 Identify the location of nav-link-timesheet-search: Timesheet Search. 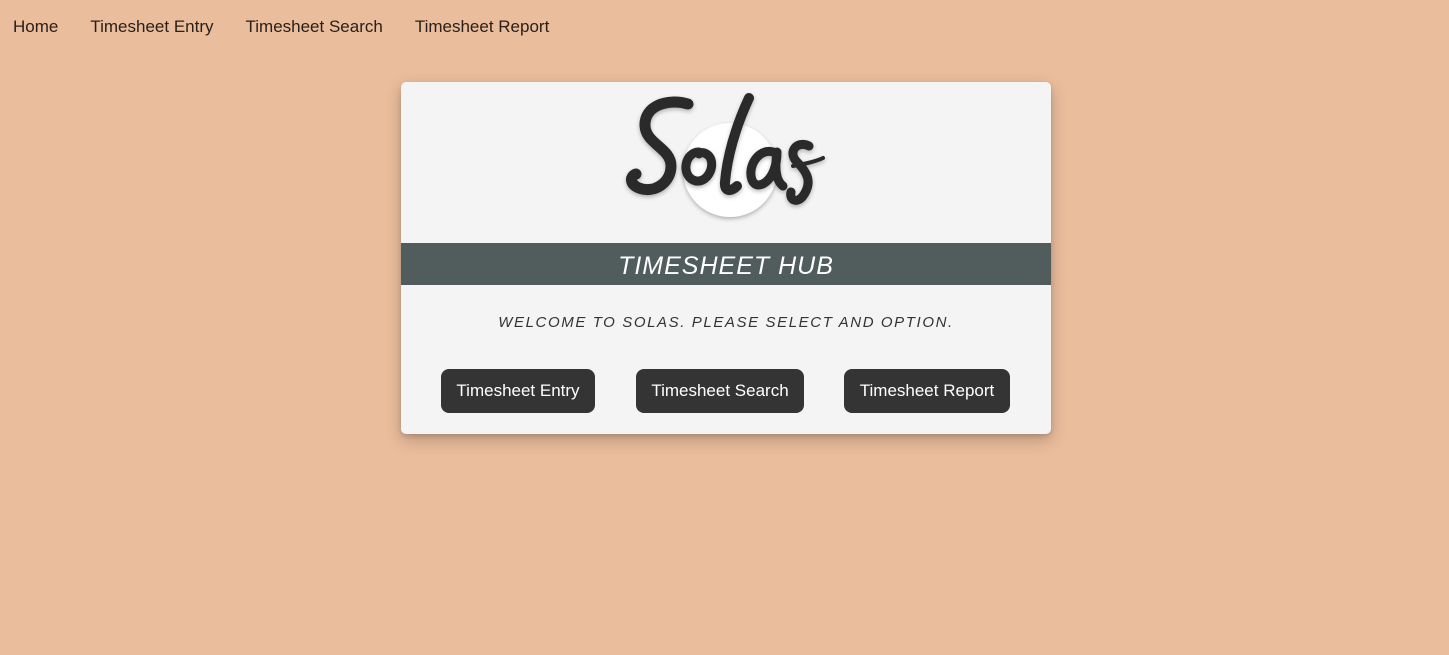
(314, 27).